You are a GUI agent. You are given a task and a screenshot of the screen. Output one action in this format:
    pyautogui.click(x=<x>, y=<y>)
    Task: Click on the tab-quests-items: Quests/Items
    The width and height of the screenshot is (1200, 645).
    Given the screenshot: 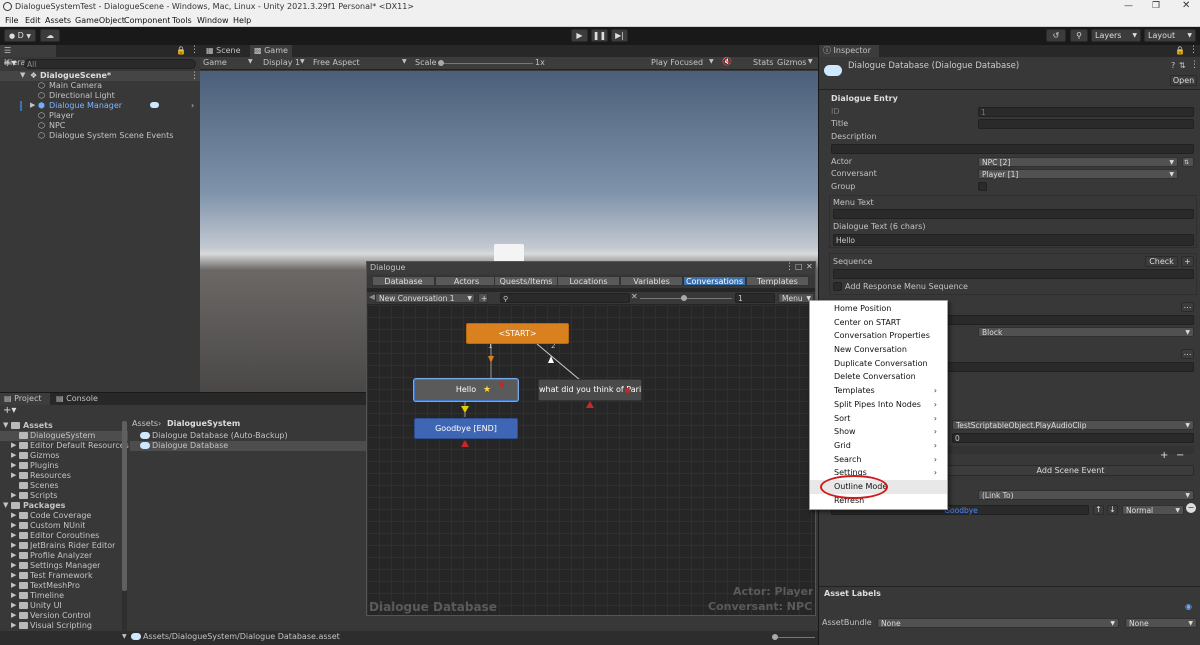 What is the action you would take?
    pyautogui.click(x=526, y=281)
    